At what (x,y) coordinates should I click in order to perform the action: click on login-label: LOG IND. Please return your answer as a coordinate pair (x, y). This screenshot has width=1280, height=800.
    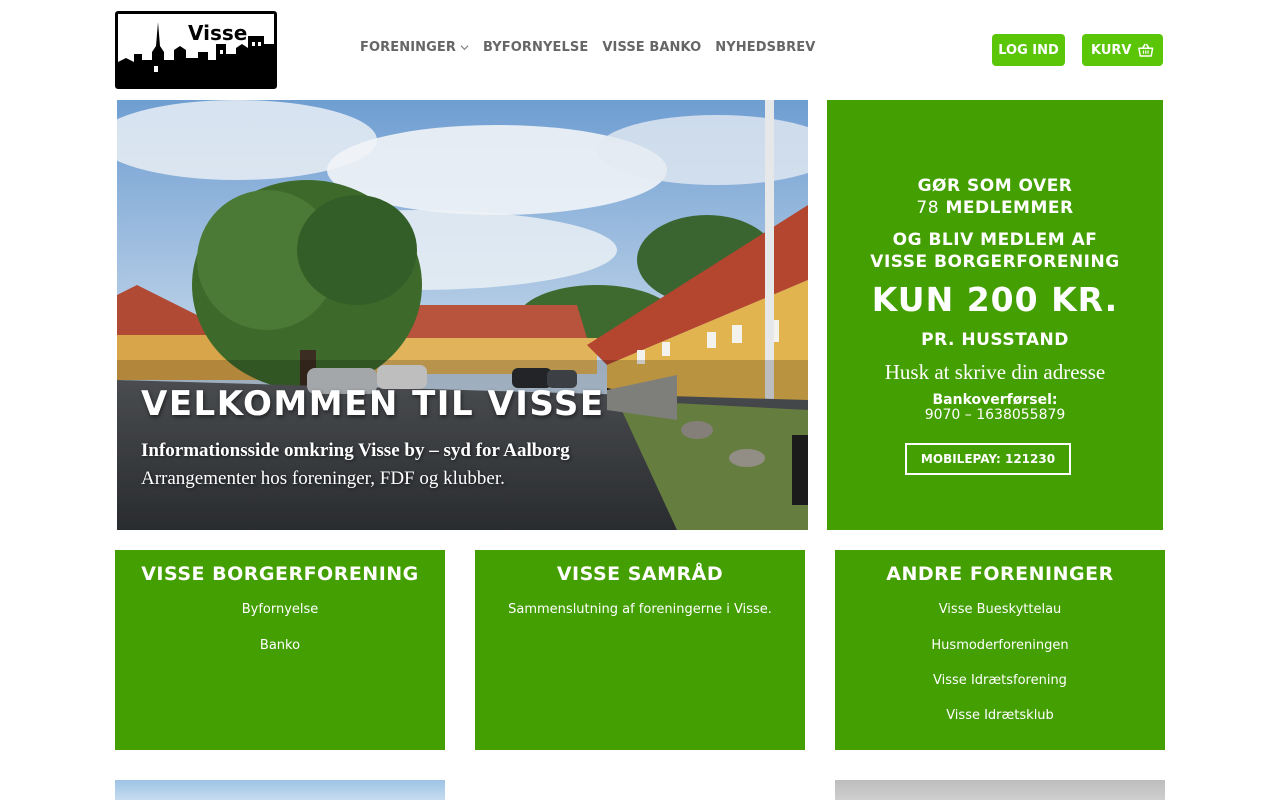
    Looking at the image, I should click on (1028, 50).